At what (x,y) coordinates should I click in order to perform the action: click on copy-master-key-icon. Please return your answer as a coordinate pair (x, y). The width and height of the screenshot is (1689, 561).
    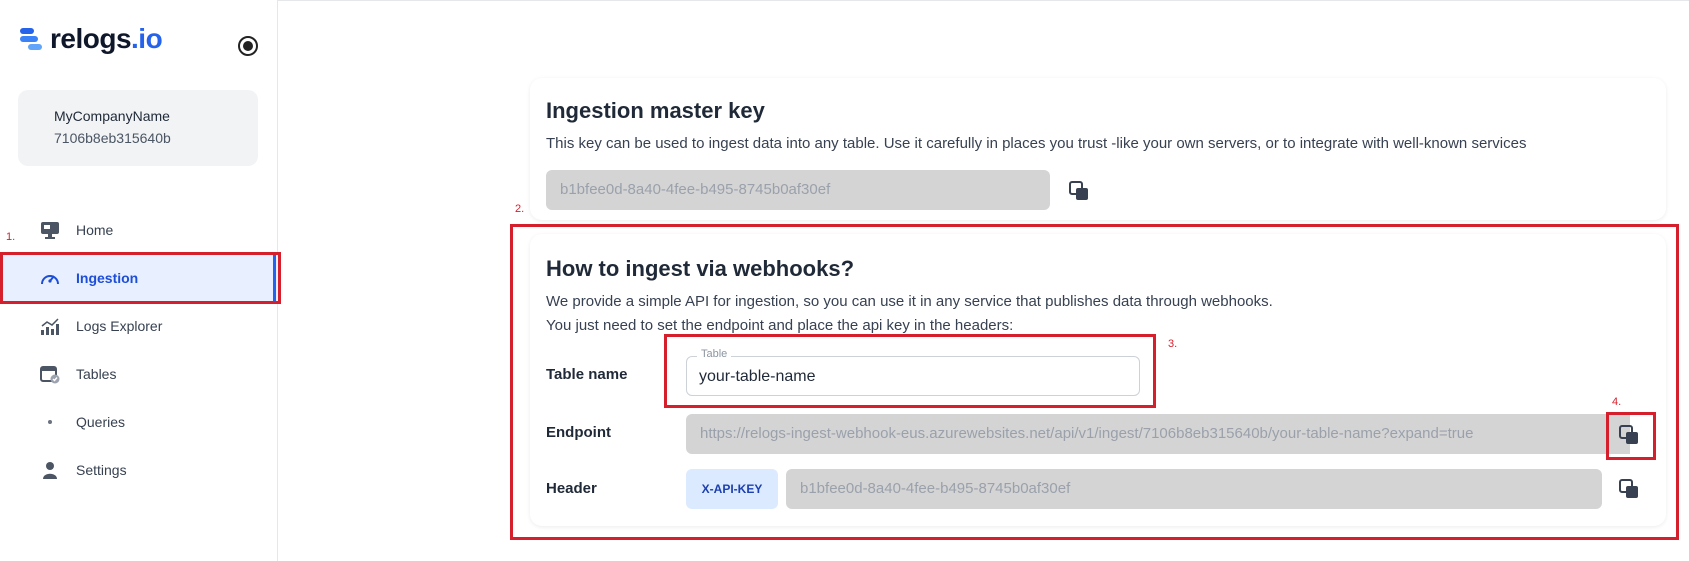
    Looking at the image, I should click on (1079, 191).